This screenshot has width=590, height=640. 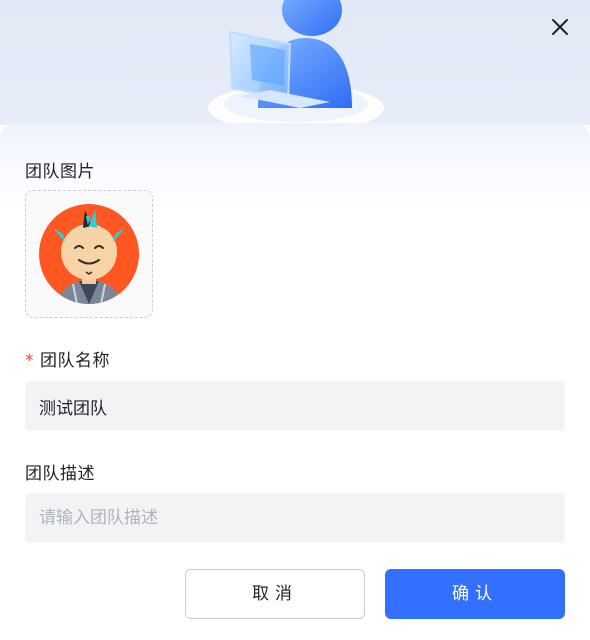 I want to click on team-avatar-icon, so click(x=89, y=254).